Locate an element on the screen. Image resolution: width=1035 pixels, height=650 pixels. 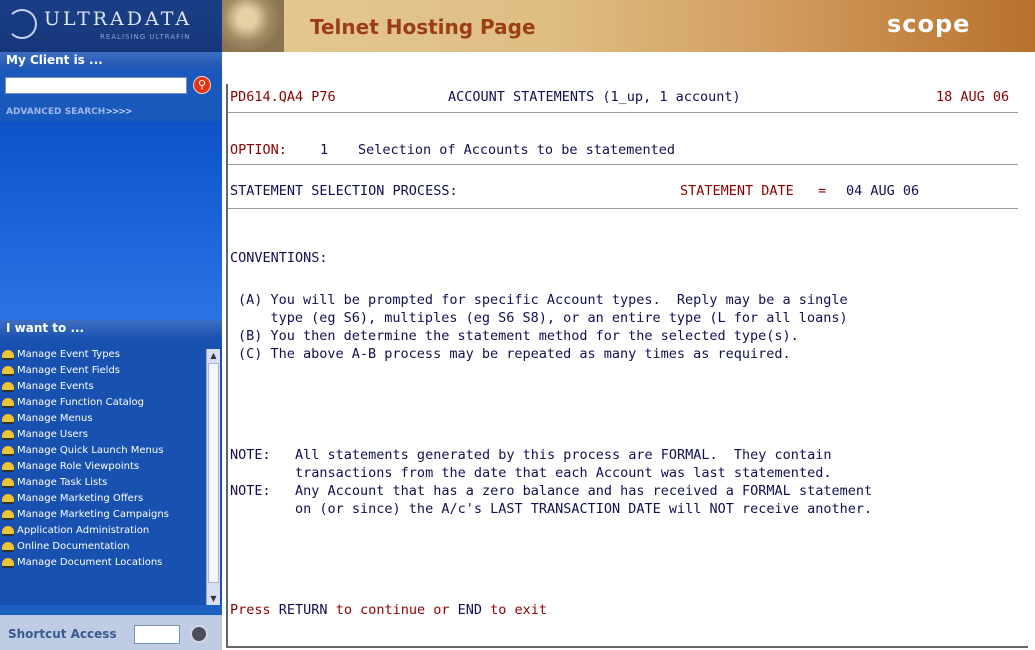
menu-item-label: Manage Quick Launch Menus is located at coordinates (90, 450).